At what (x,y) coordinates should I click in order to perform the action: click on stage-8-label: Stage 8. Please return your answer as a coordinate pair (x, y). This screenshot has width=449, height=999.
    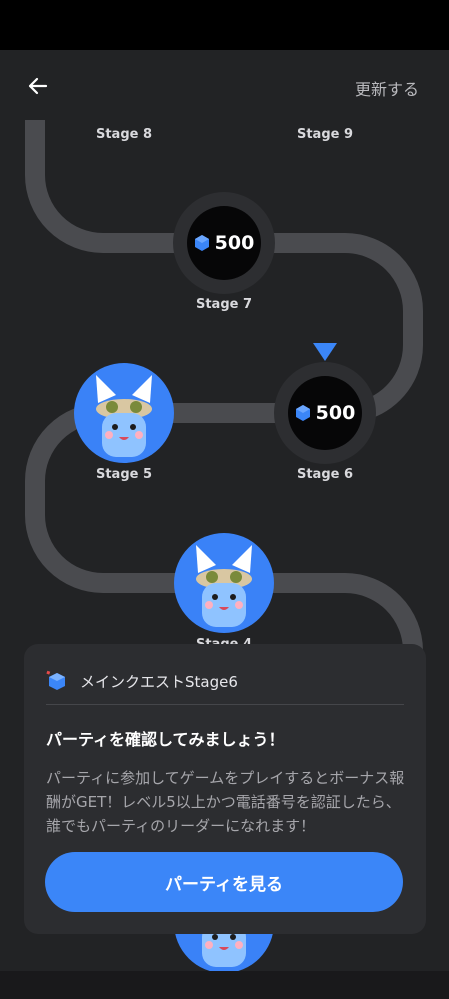
    Looking at the image, I should click on (124, 134).